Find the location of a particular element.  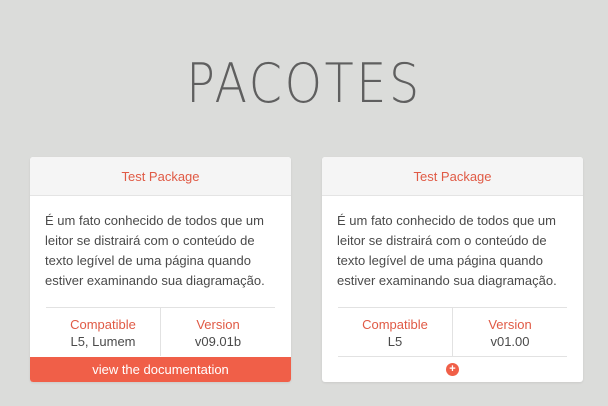

compatible-stat: Compatible L5, Lumem is located at coordinates (103, 332).